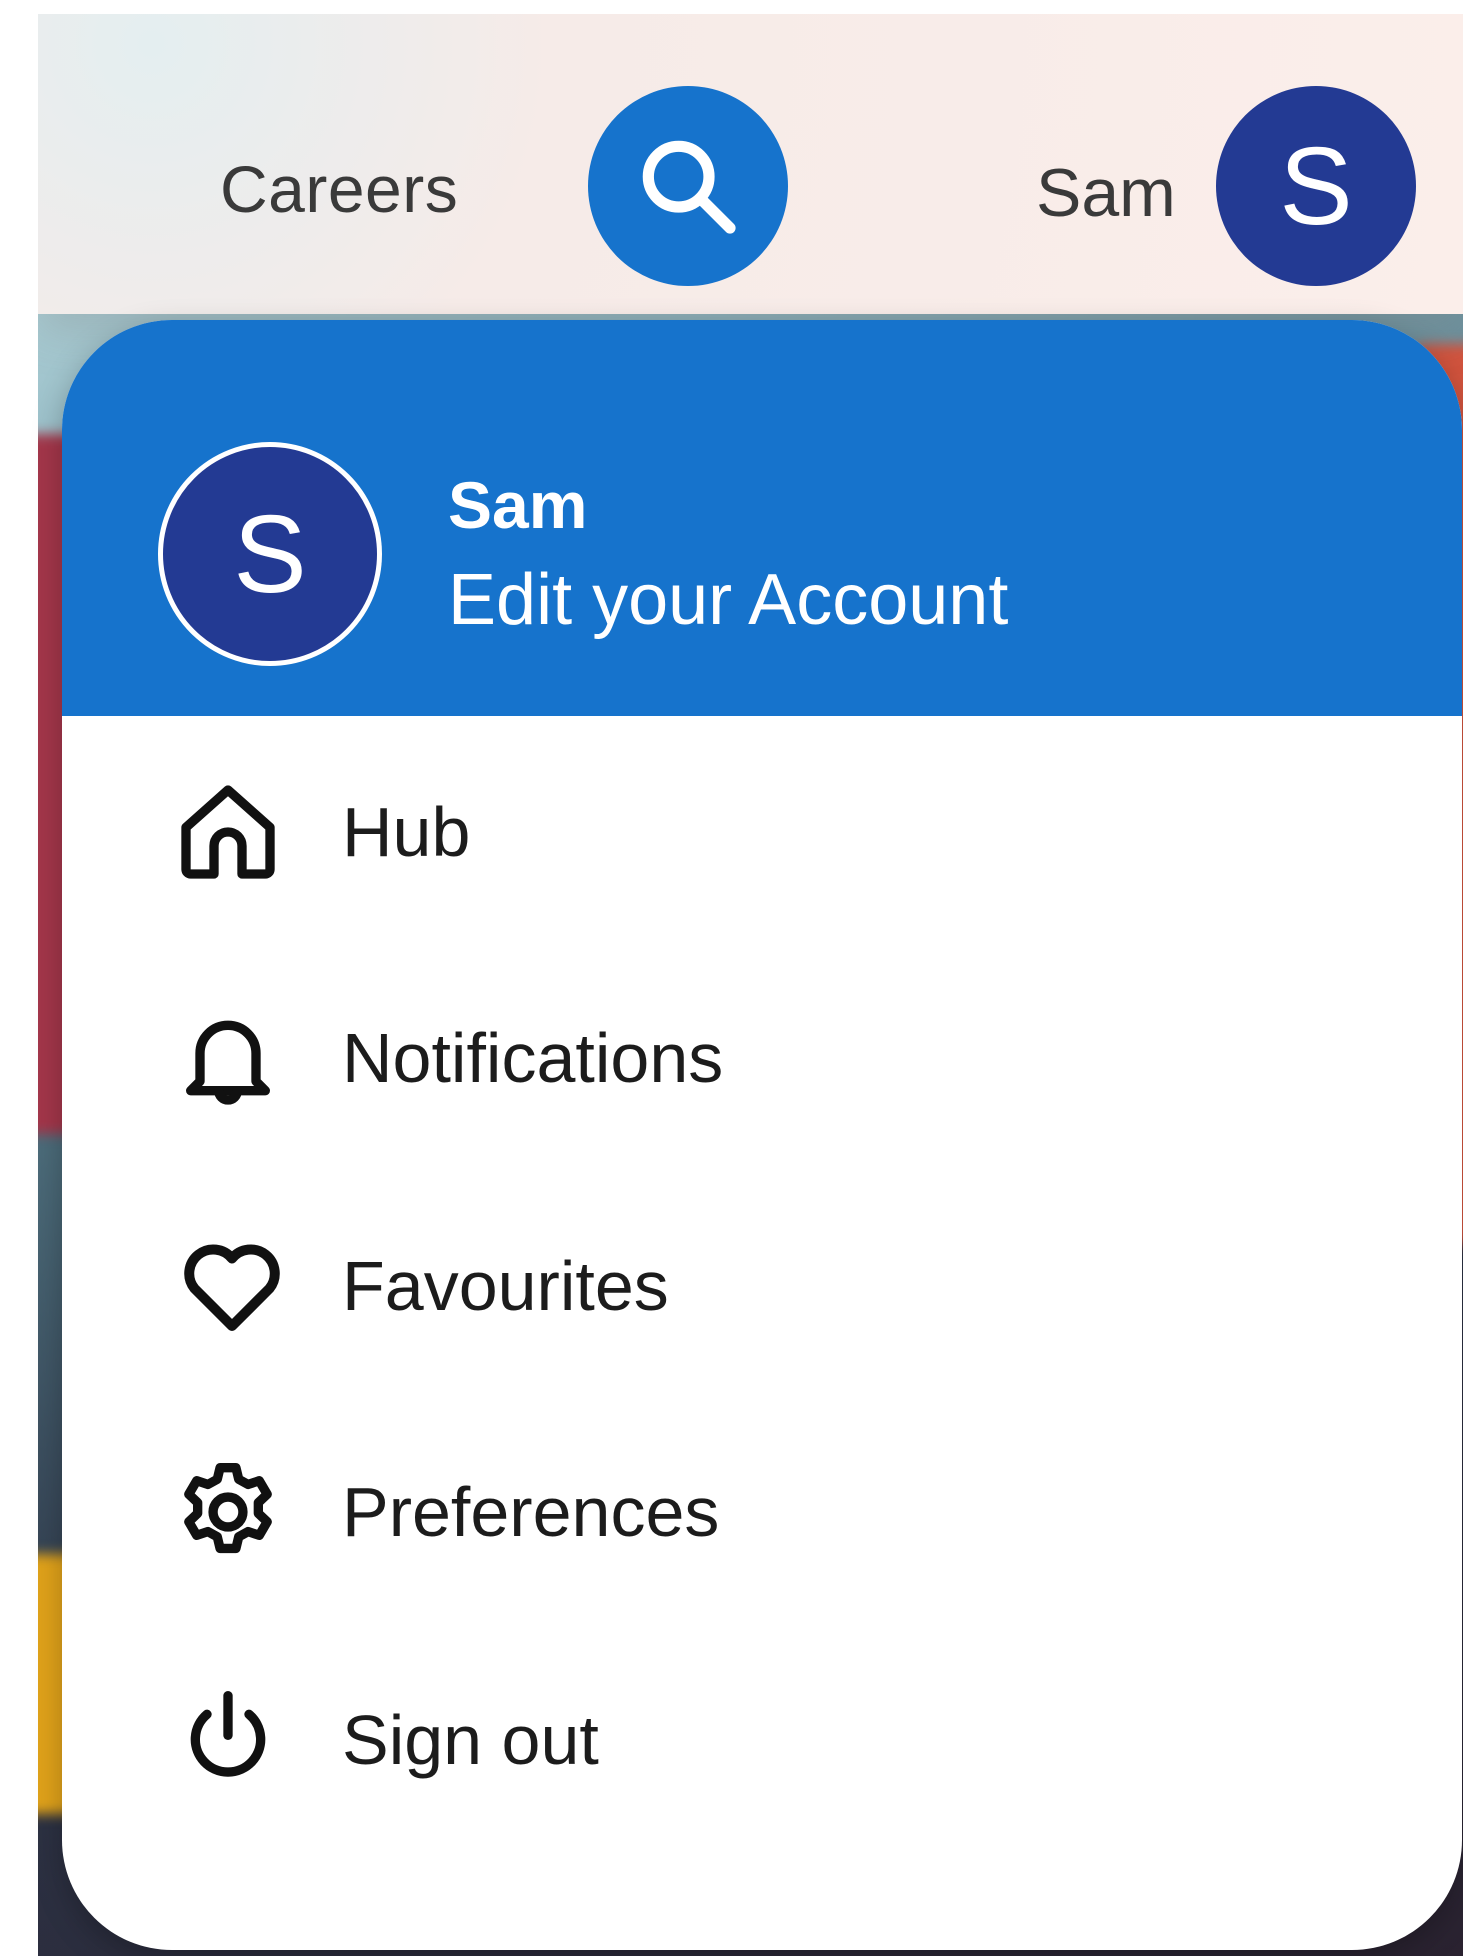 This screenshot has width=1463, height=1956. I want to click on menu-item-label: Favourites, so click(505, 1286).